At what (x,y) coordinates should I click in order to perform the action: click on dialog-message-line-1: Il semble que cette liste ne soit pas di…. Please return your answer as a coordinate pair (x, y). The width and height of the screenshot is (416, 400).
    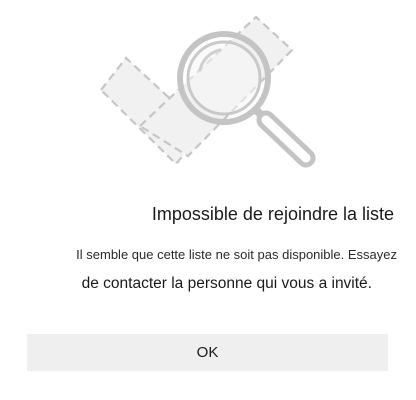
    Looking at the image, I should click on (236, 254).